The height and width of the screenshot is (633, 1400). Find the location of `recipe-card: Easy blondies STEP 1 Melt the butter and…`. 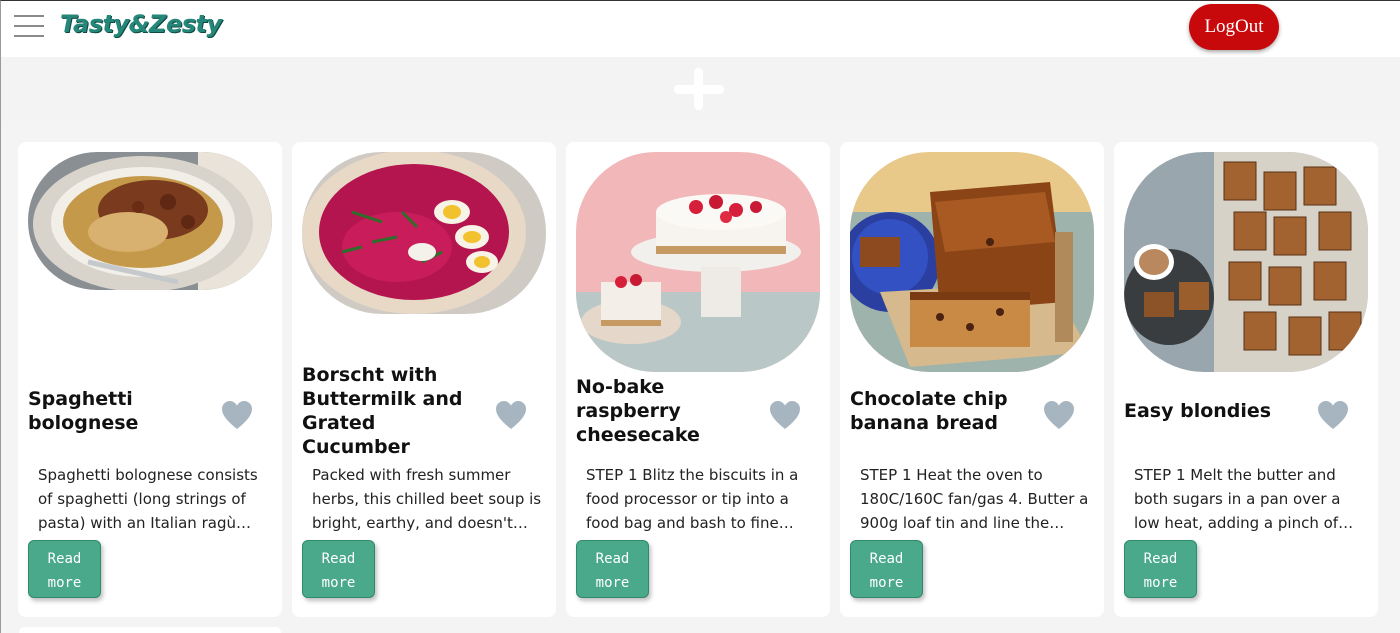

recipe-card: Easy blondies STEP 1 Melt the butter and… is located at coordinates (1246, 379).